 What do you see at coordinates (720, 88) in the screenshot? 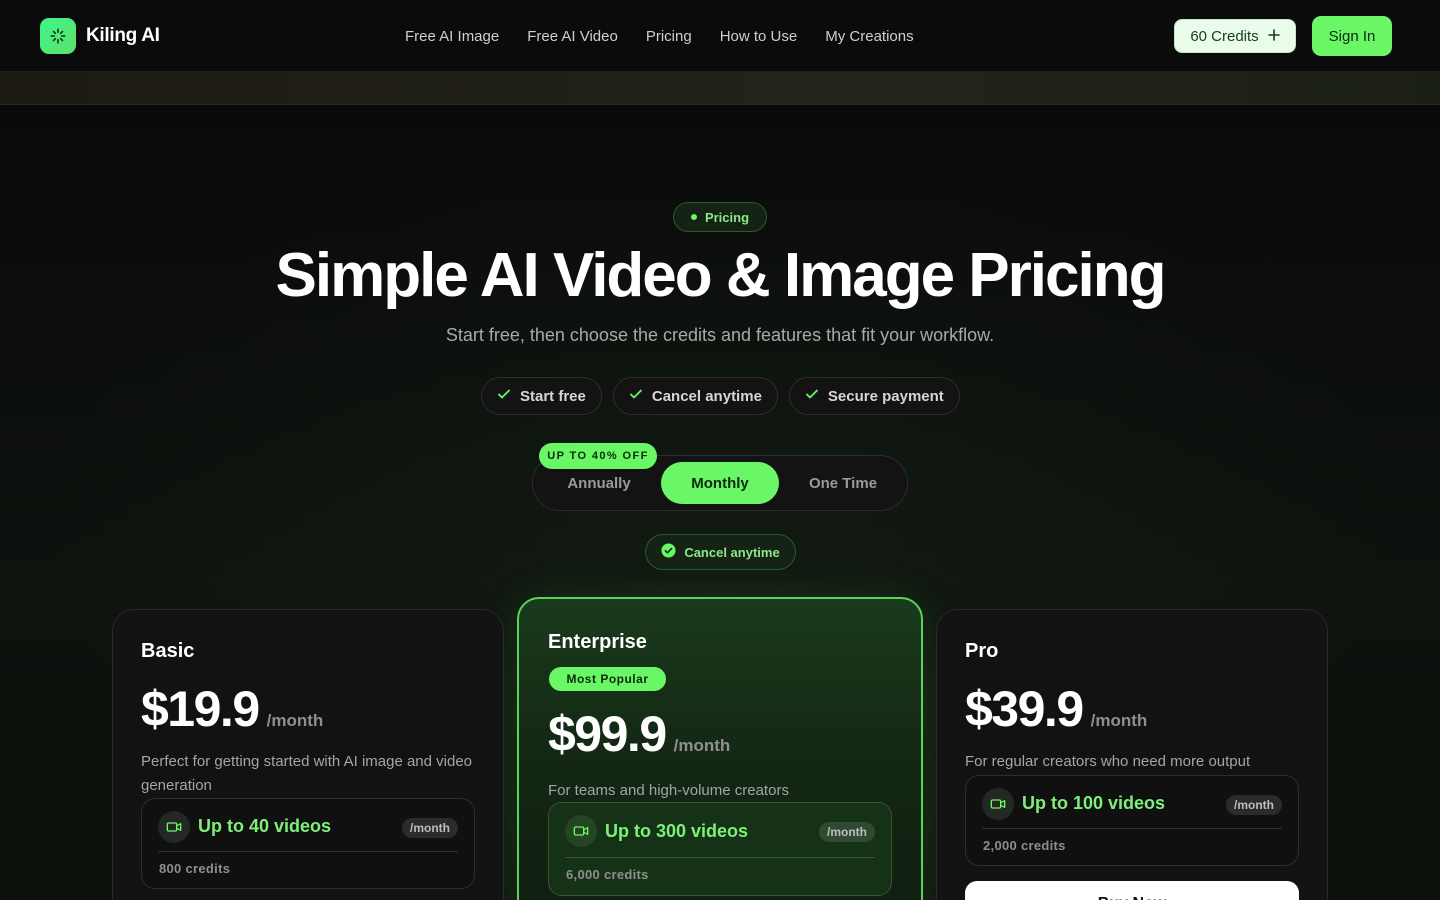
I see `announcement-bar` at bounding box center [720, 88].